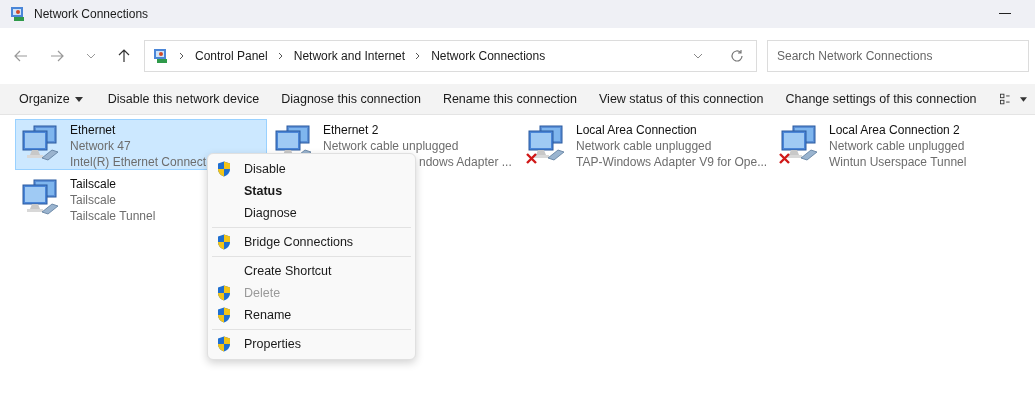 The height and width of the screenshot is (411, 1035). What do you see at coordinates (637, 130) in the screenshot?
I see `connection-name: Local Area Connection` at bounding box center [637, 130].